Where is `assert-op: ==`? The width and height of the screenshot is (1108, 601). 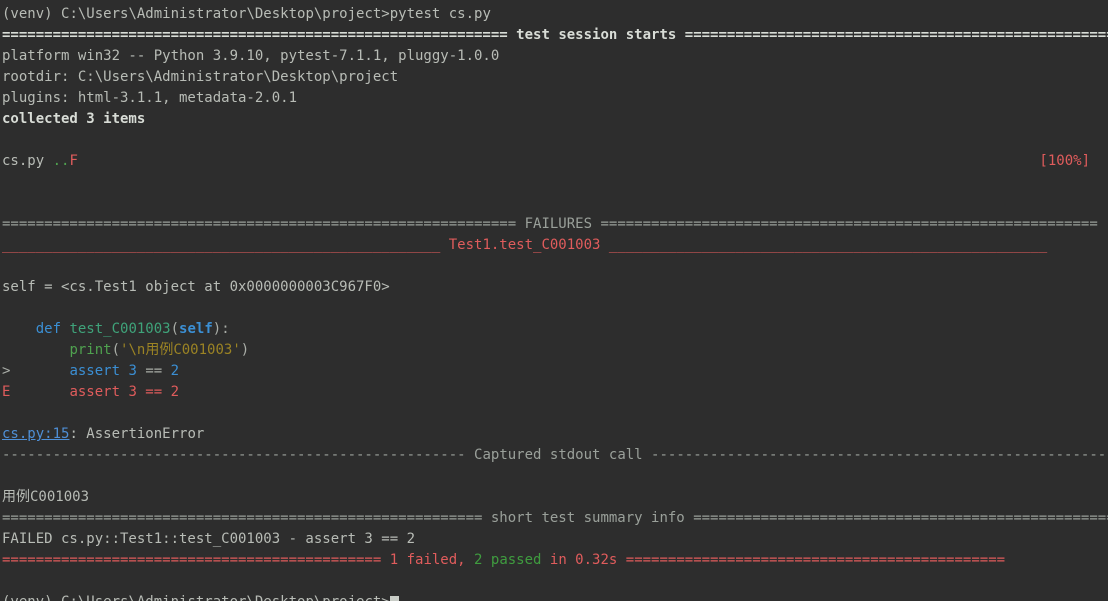
assert-op: == is located at coordinates (154, 371).